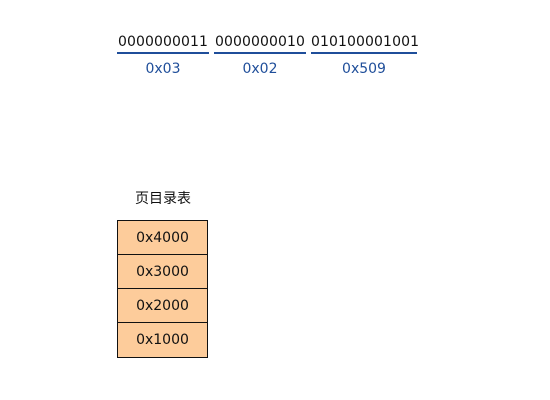  I want to click on segment-2-hex: 0x02, so click(260, 69).